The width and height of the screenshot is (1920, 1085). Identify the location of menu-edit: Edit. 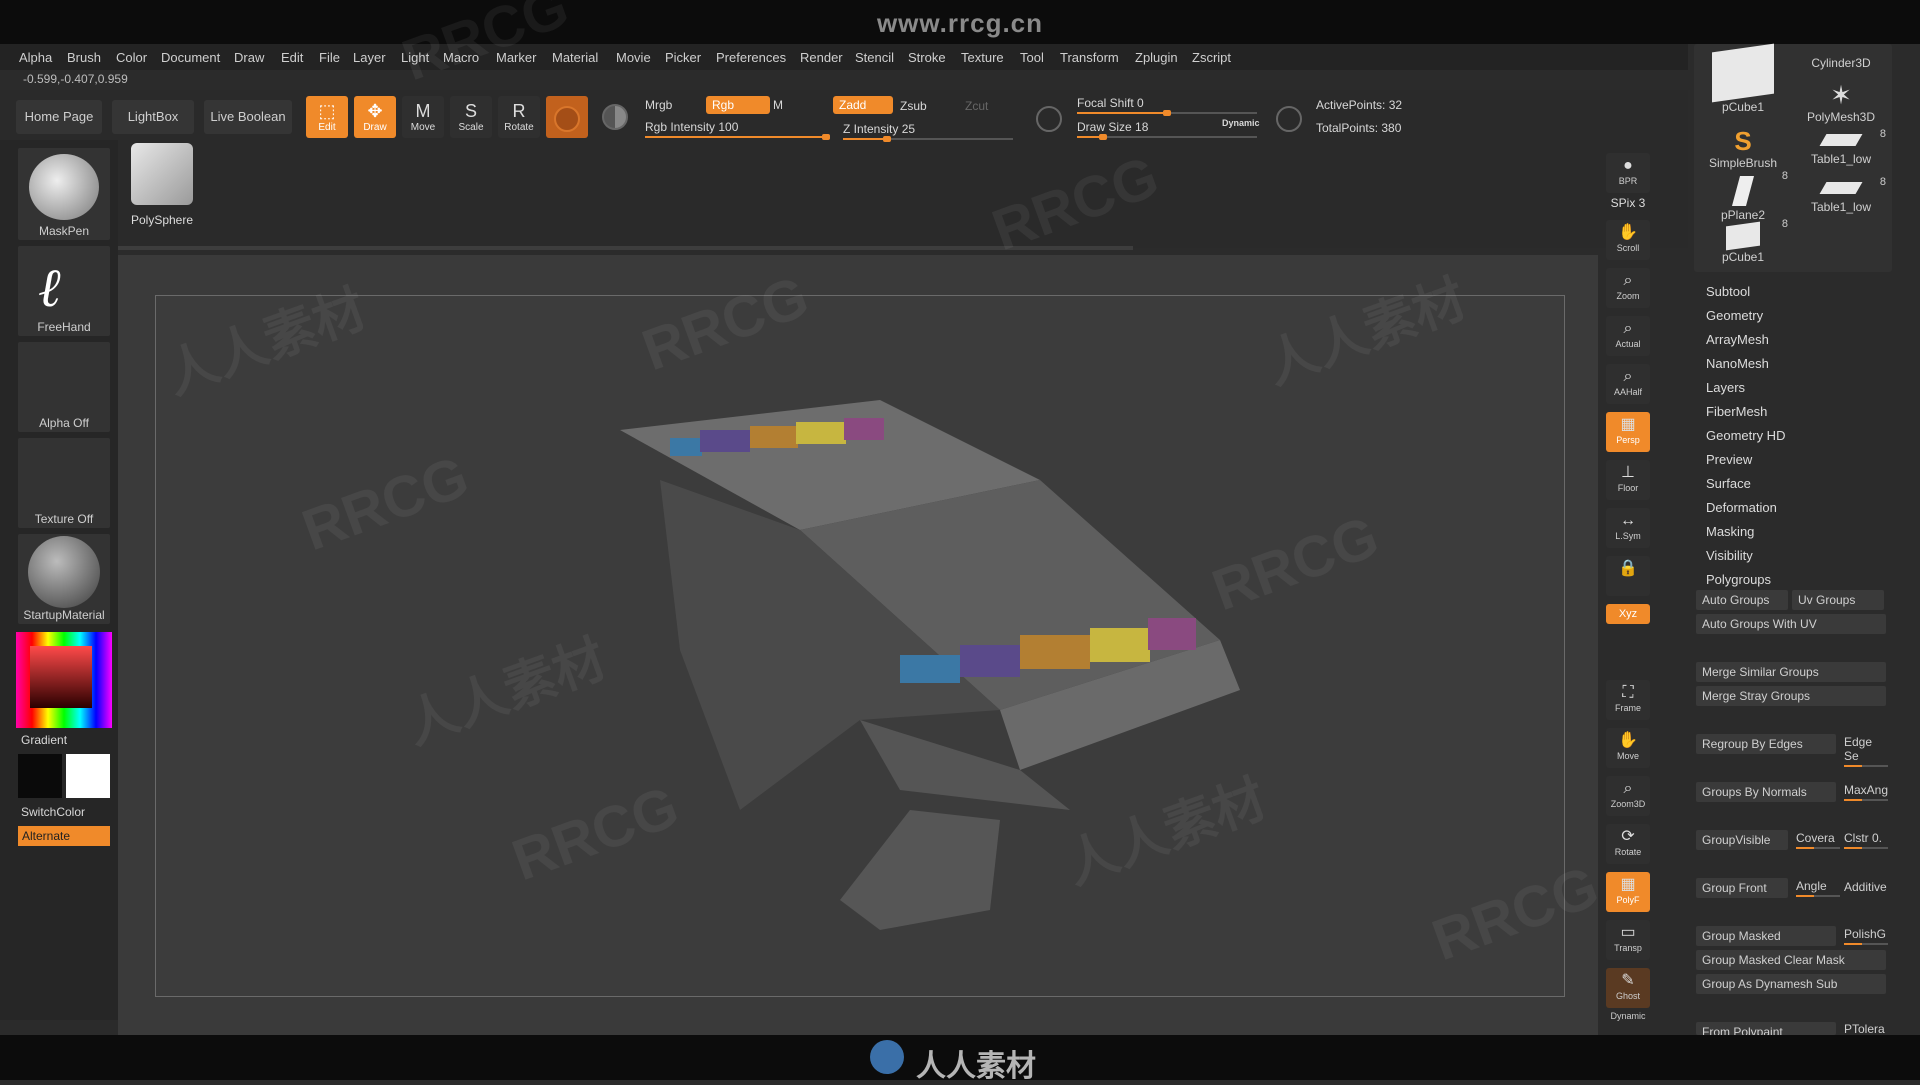
(292, 57).